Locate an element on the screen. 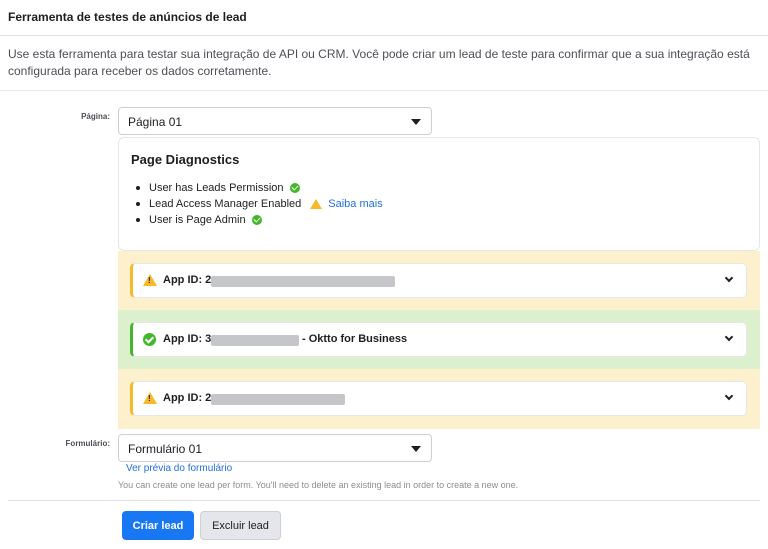 The image size is (768, 549). form-select: Formulário 01 is located at coordinates (275, 448).